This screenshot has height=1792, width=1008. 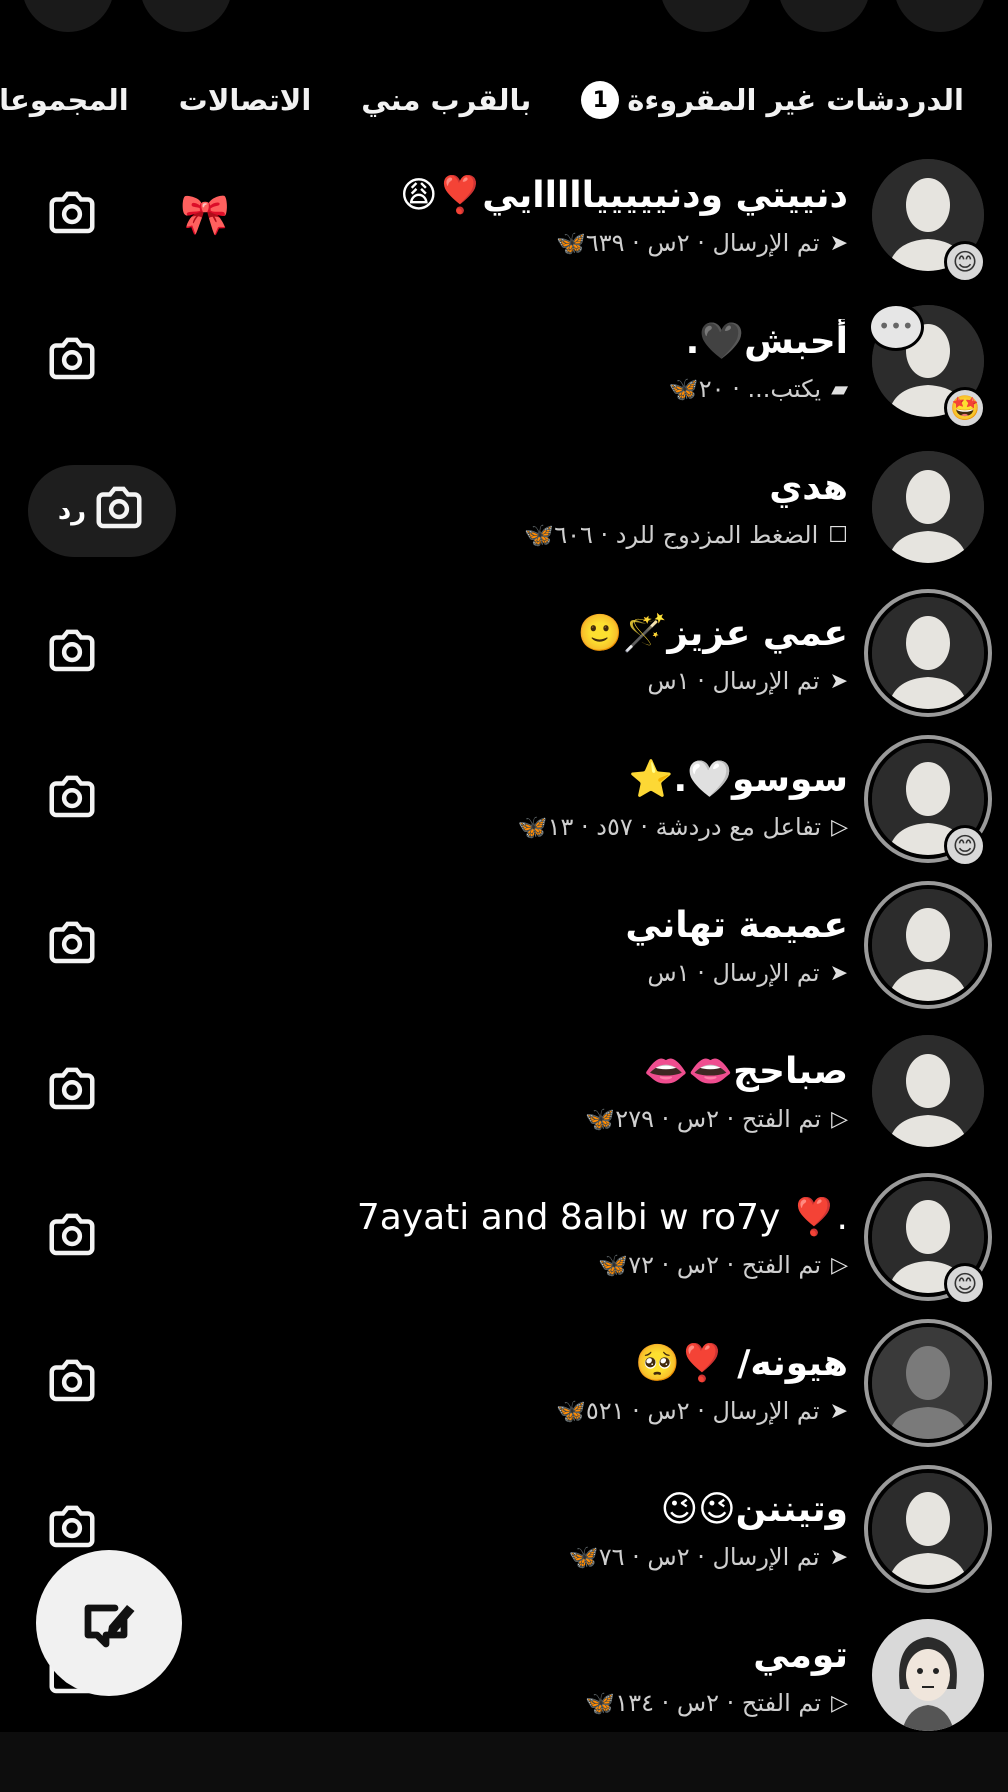 What do you see at coordinates (524, 389) in the screenshot?
I see `chat-status: ▰ يكتب... · ٢٠🦋` at bounding box center [524, 389].